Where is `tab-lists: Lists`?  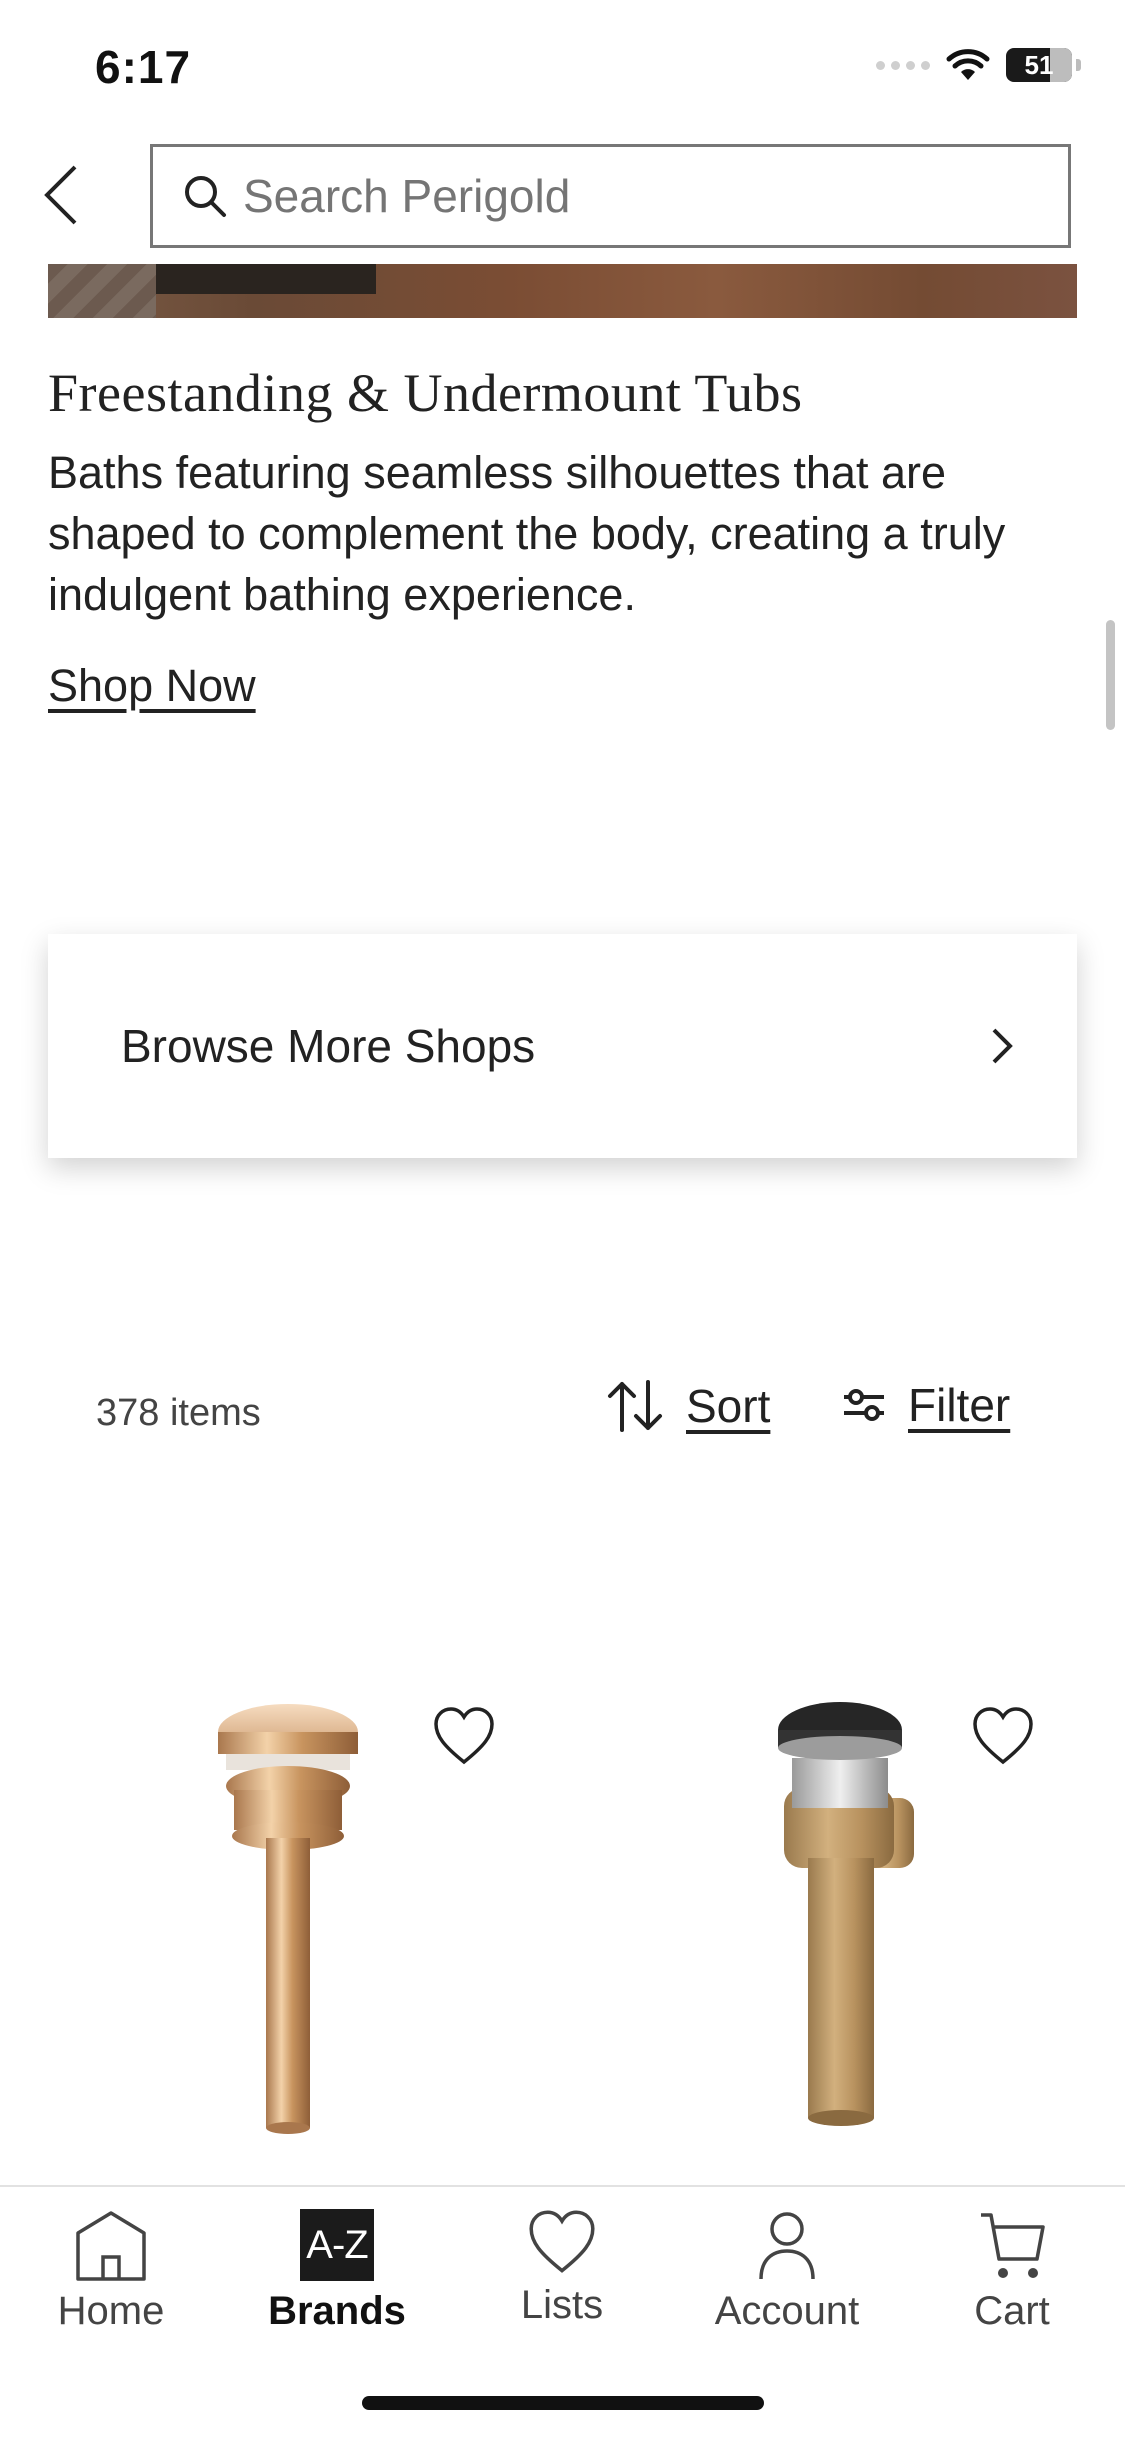
tab-lists: Lists is located at coordinates (562, 2268).